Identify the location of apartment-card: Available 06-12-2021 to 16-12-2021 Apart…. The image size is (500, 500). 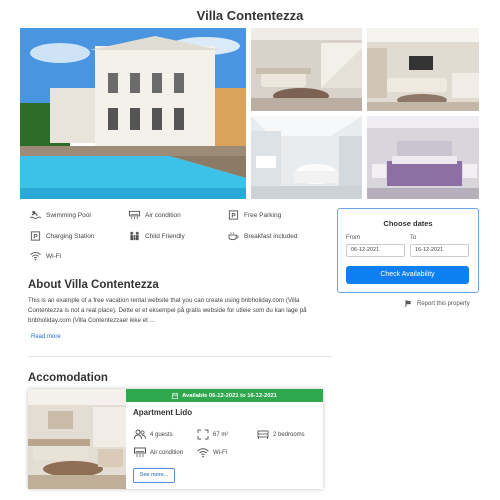
(175, 439).